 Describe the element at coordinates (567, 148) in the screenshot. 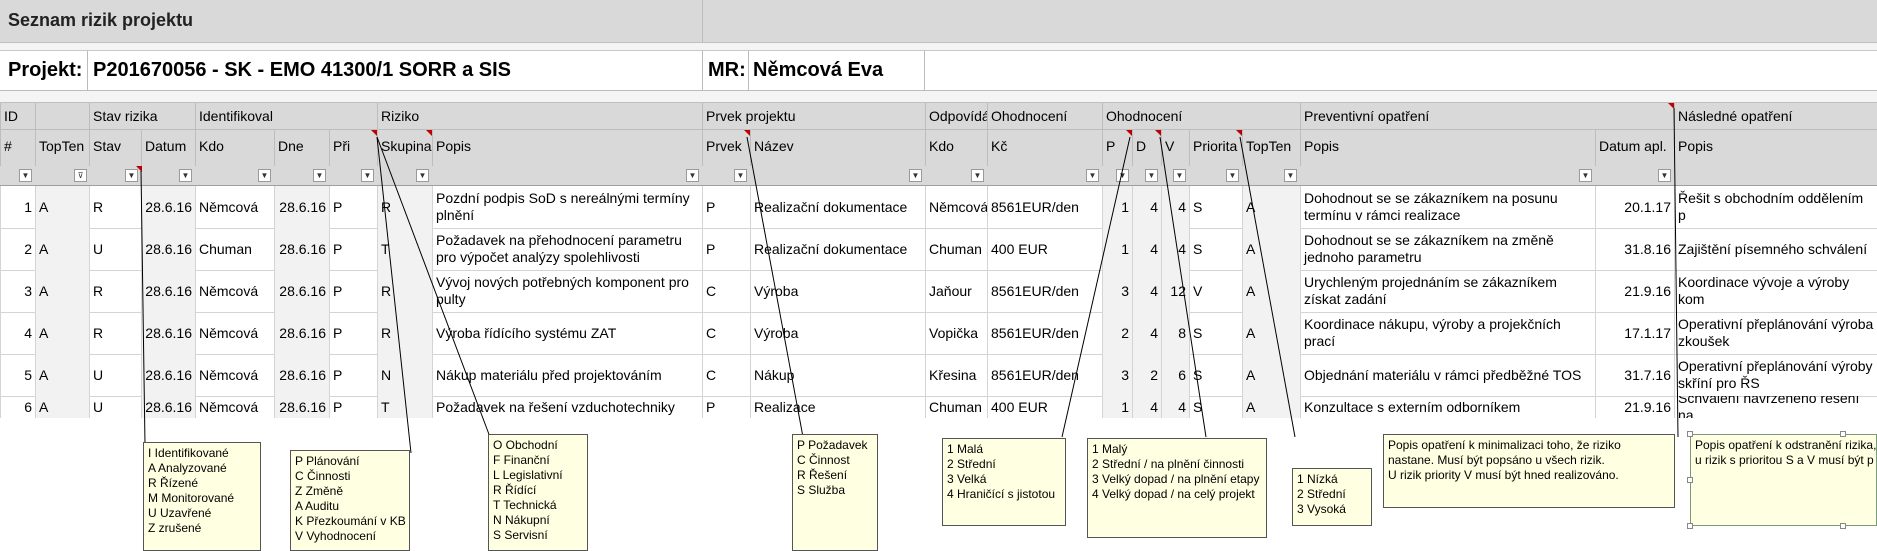

I see `col-header-popis: Popis` at that location.